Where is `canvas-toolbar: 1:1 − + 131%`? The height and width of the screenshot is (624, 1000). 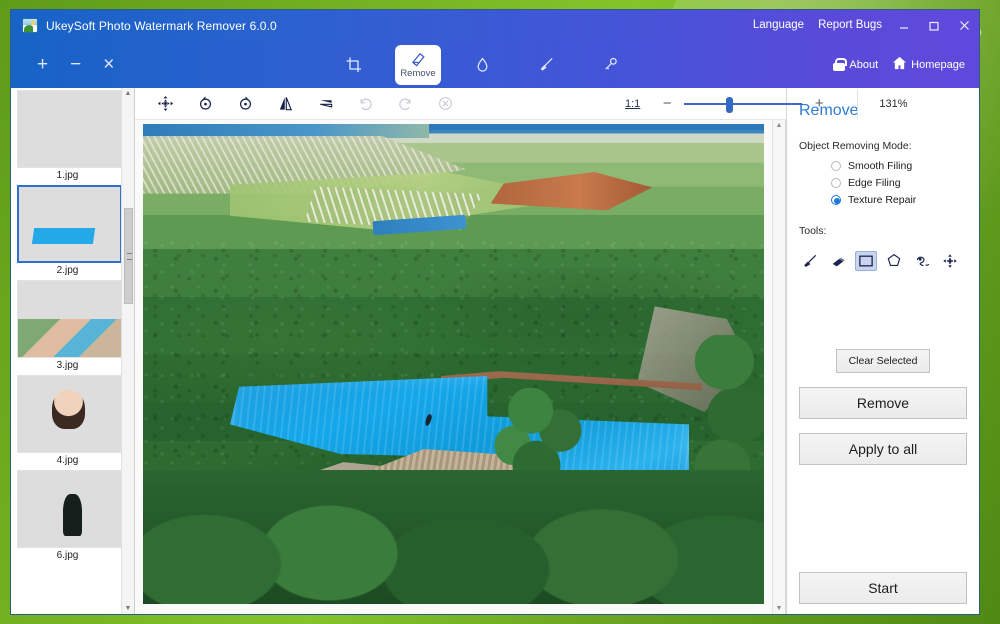
canvas-toolbar: 1:1 − + 131% is located at coordinates (521, 104).